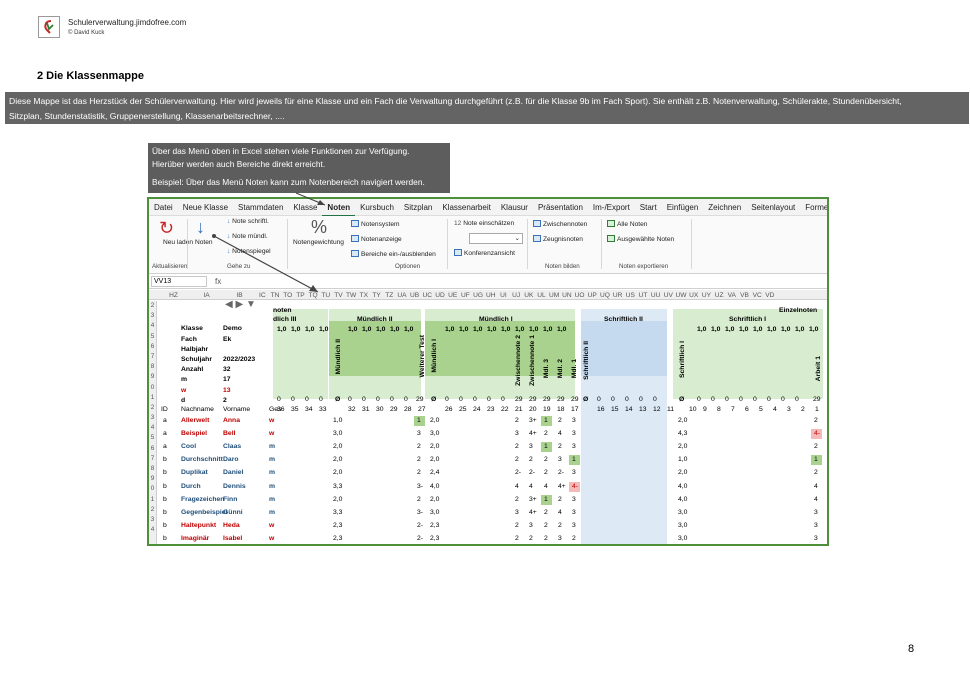 The width and height of the screenshot is (970, 686). I want to click on column-header: UT, so click(643, 295).